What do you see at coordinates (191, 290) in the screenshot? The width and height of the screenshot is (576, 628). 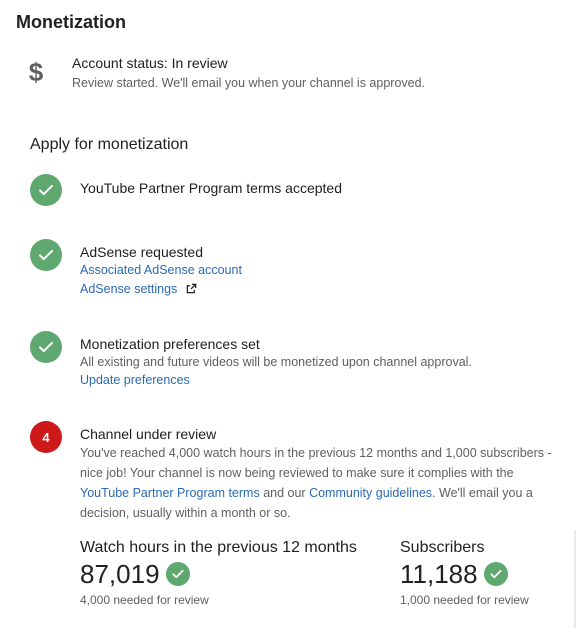 I see `external-link-icon` at bounding box center [191, 290].